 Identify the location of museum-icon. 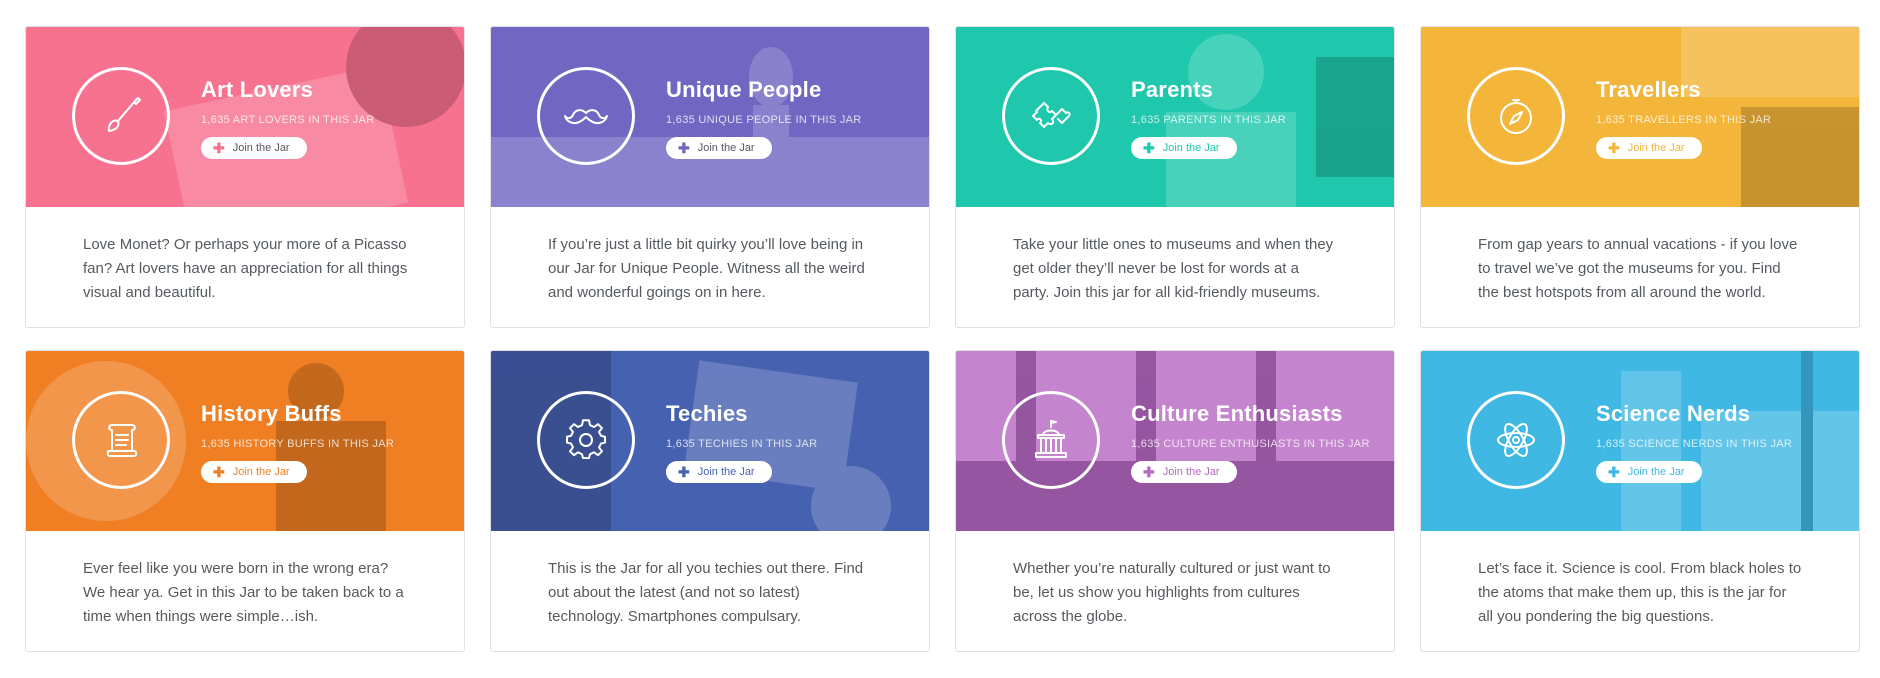
(1051, 440).